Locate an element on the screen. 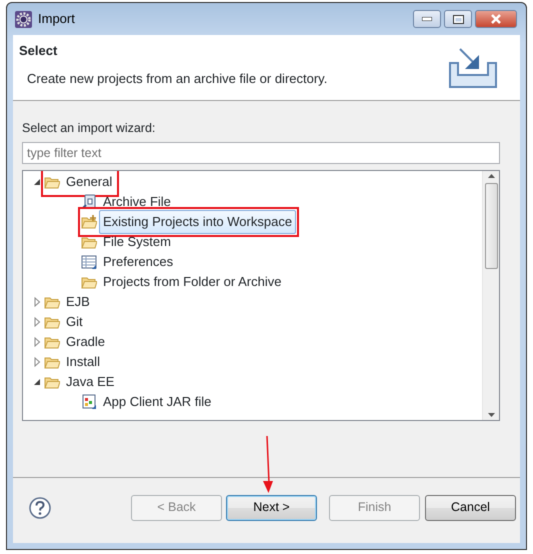  archive-icon is located at coordinates (89, 202).